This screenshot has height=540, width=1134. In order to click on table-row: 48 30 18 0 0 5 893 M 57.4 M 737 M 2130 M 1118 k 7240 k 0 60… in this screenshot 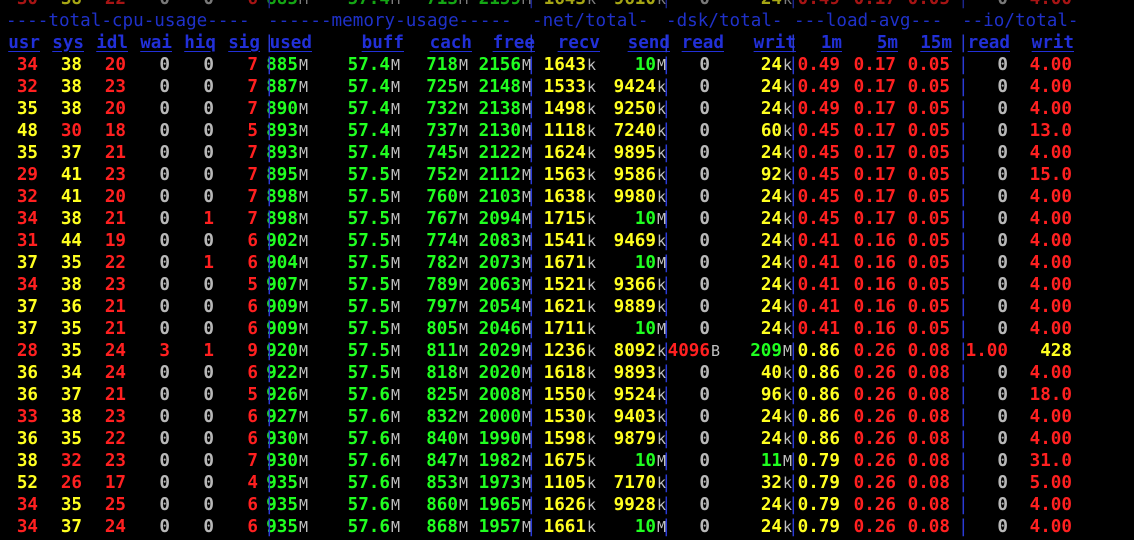, I will do `click(567, 131)`.